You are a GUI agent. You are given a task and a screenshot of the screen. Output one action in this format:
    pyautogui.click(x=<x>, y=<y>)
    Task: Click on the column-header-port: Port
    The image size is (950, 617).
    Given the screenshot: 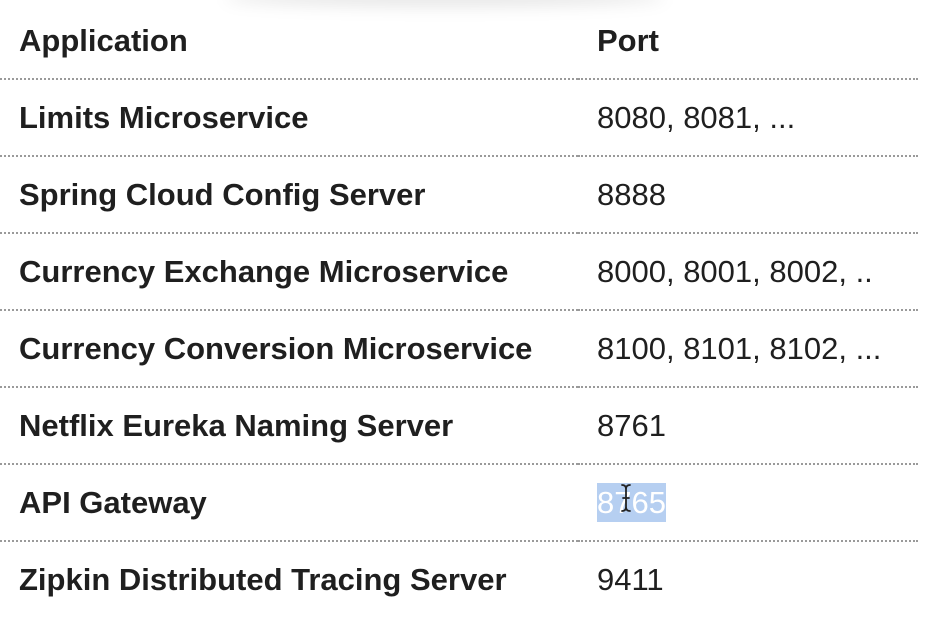 What is the action you would take?
    pyautogui.click(x=748, y=42)
    